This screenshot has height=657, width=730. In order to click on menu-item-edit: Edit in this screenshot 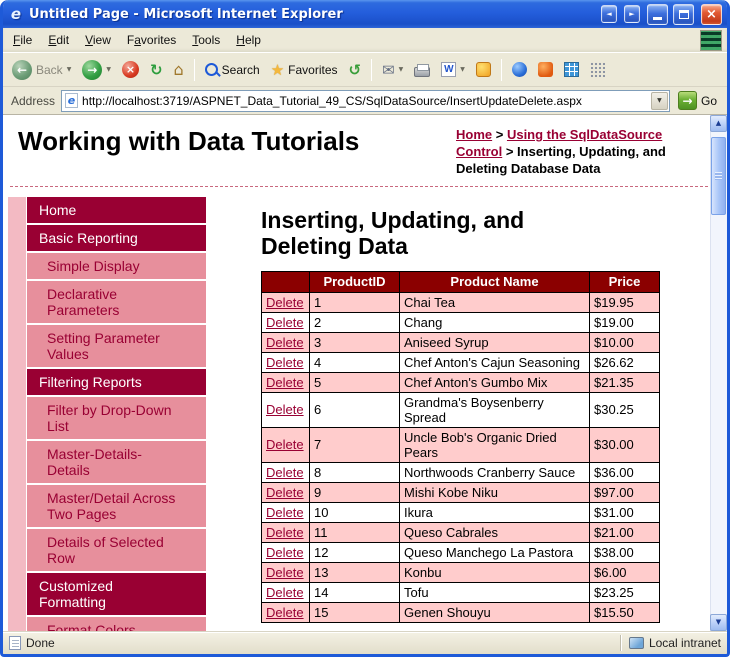, I will do `click(58, 40)`.